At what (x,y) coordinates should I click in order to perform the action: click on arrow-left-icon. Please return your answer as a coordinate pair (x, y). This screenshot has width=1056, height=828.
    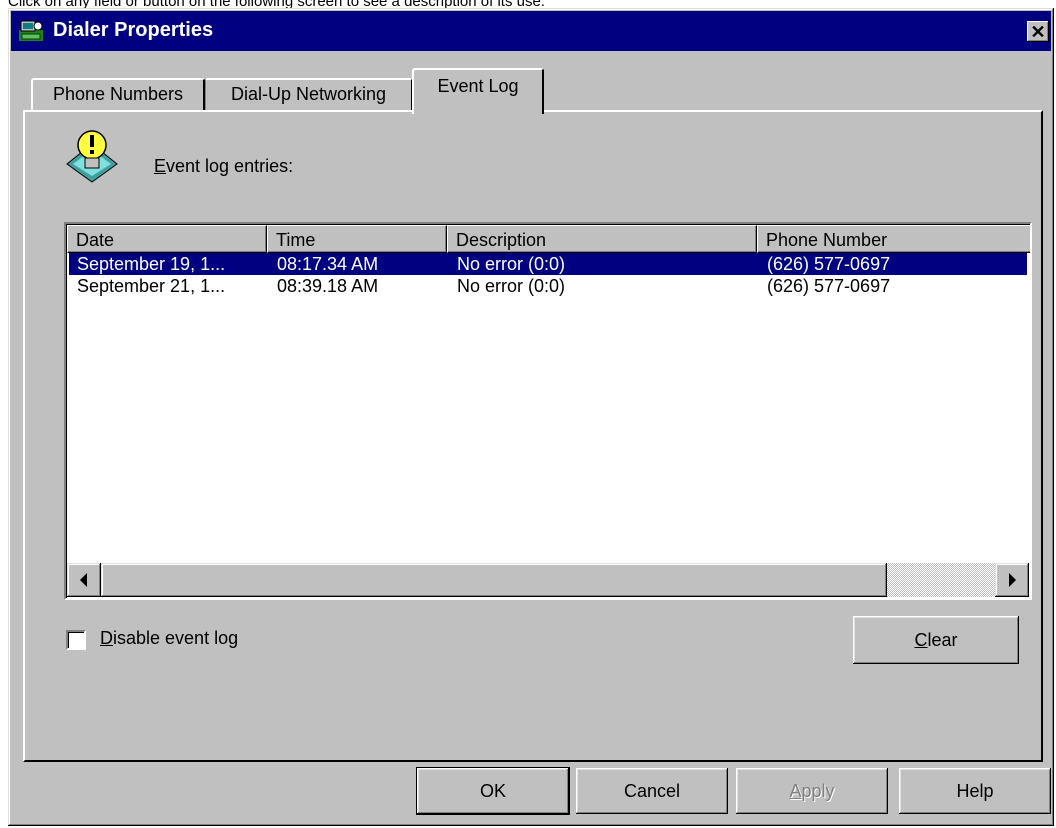
    Looking at the image, I should click on (83, 580).